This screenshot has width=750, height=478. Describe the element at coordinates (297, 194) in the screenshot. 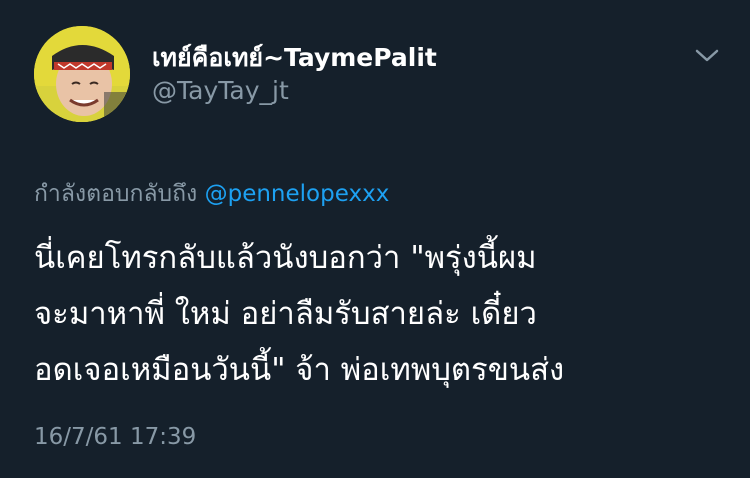

I see `reply-mention-link: @pennelopexxx` at that location.